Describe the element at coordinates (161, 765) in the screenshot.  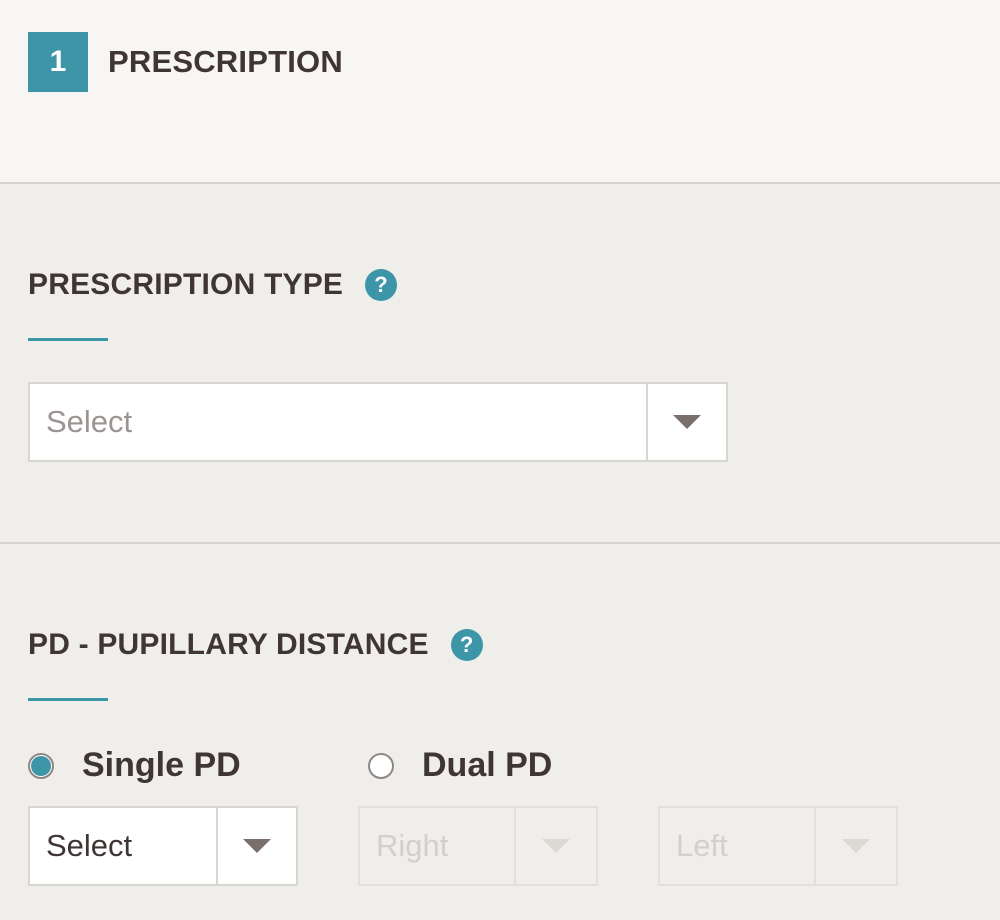
I see `single-pd-label: Single PD` at that location.